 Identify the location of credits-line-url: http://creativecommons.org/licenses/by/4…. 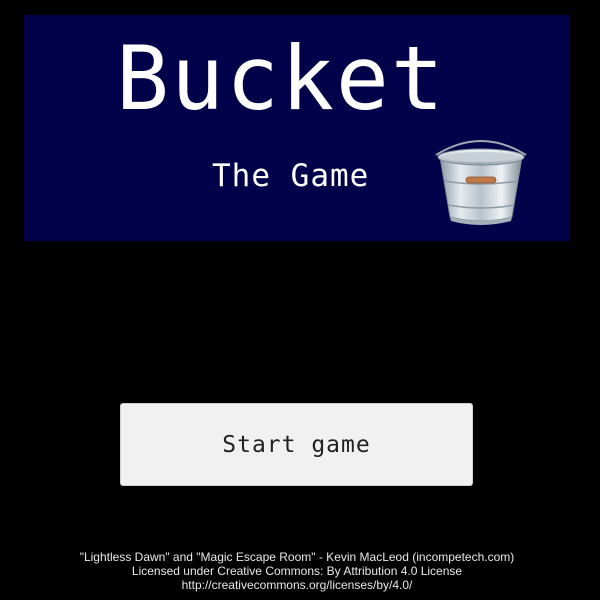
(297, 585).